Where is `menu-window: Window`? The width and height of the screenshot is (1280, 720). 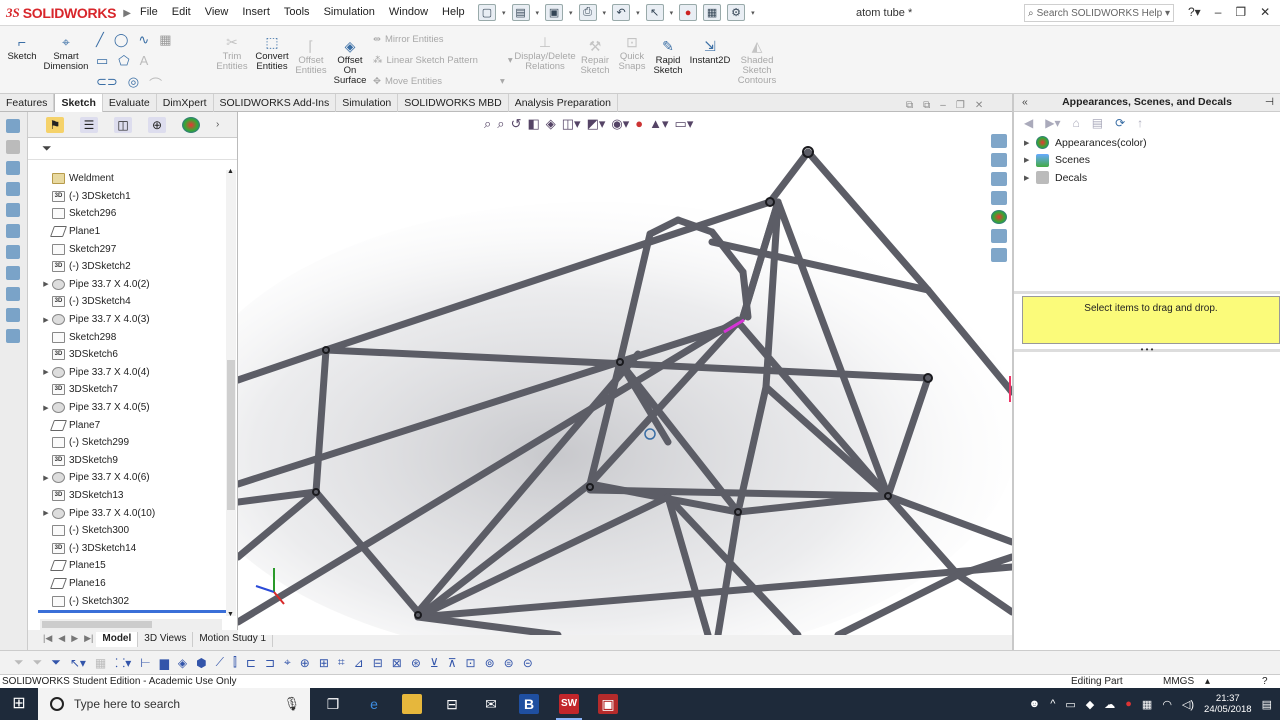
menu-window: Window is located at coordinates (408, 12).